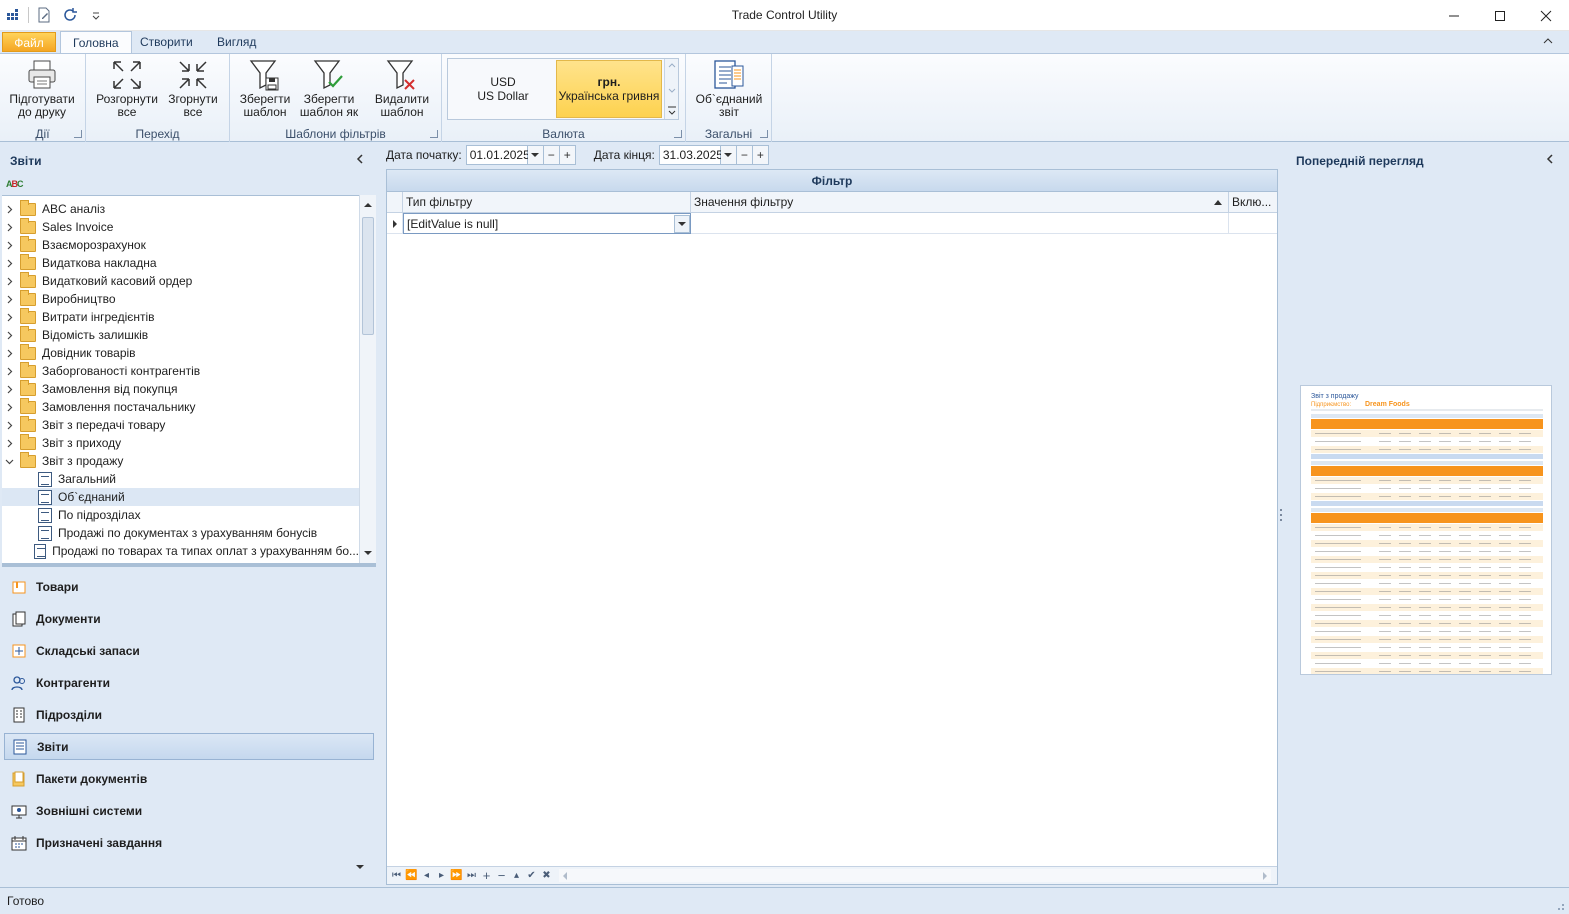 The width and height of the screenshot is (1569, 914). I want to click on tree-report-item: Загальний, so click(180, 479).